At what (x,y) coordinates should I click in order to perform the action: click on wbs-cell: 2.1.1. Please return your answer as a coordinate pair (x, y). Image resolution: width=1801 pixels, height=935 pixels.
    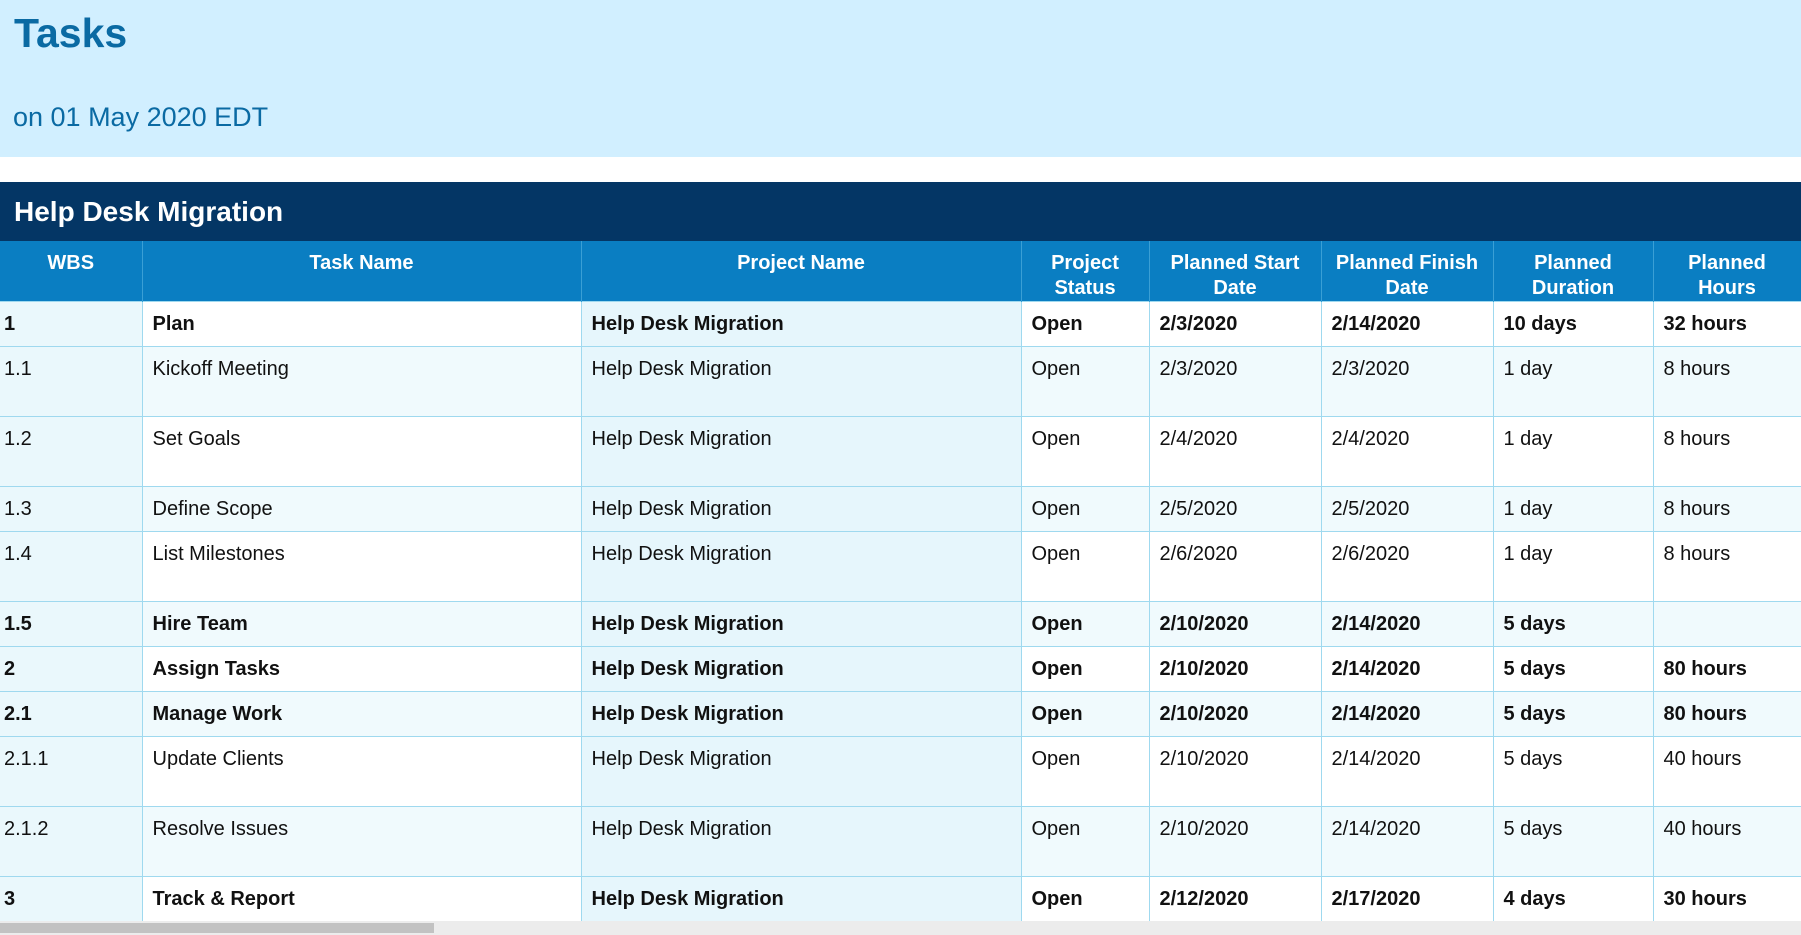
    Looking at the image, I should click on (71, 771).